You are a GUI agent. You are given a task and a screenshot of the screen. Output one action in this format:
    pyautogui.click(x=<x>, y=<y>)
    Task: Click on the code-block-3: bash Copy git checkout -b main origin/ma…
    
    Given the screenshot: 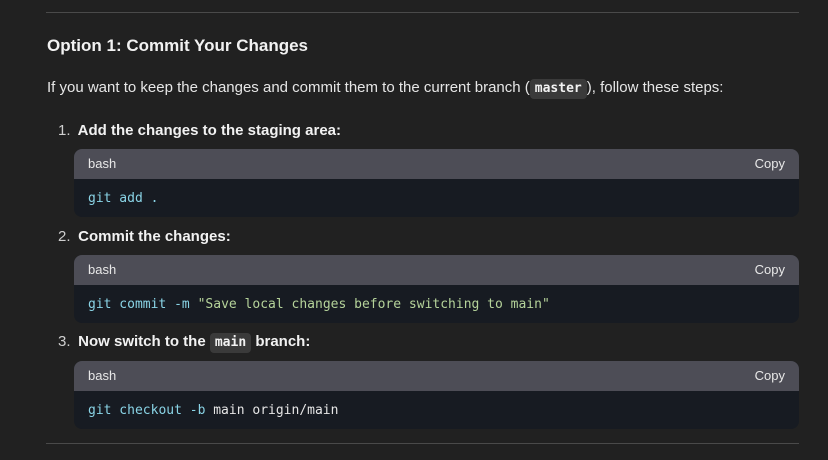 What is the action you would take?
    pyautogui.click(x=436, y=395)
    